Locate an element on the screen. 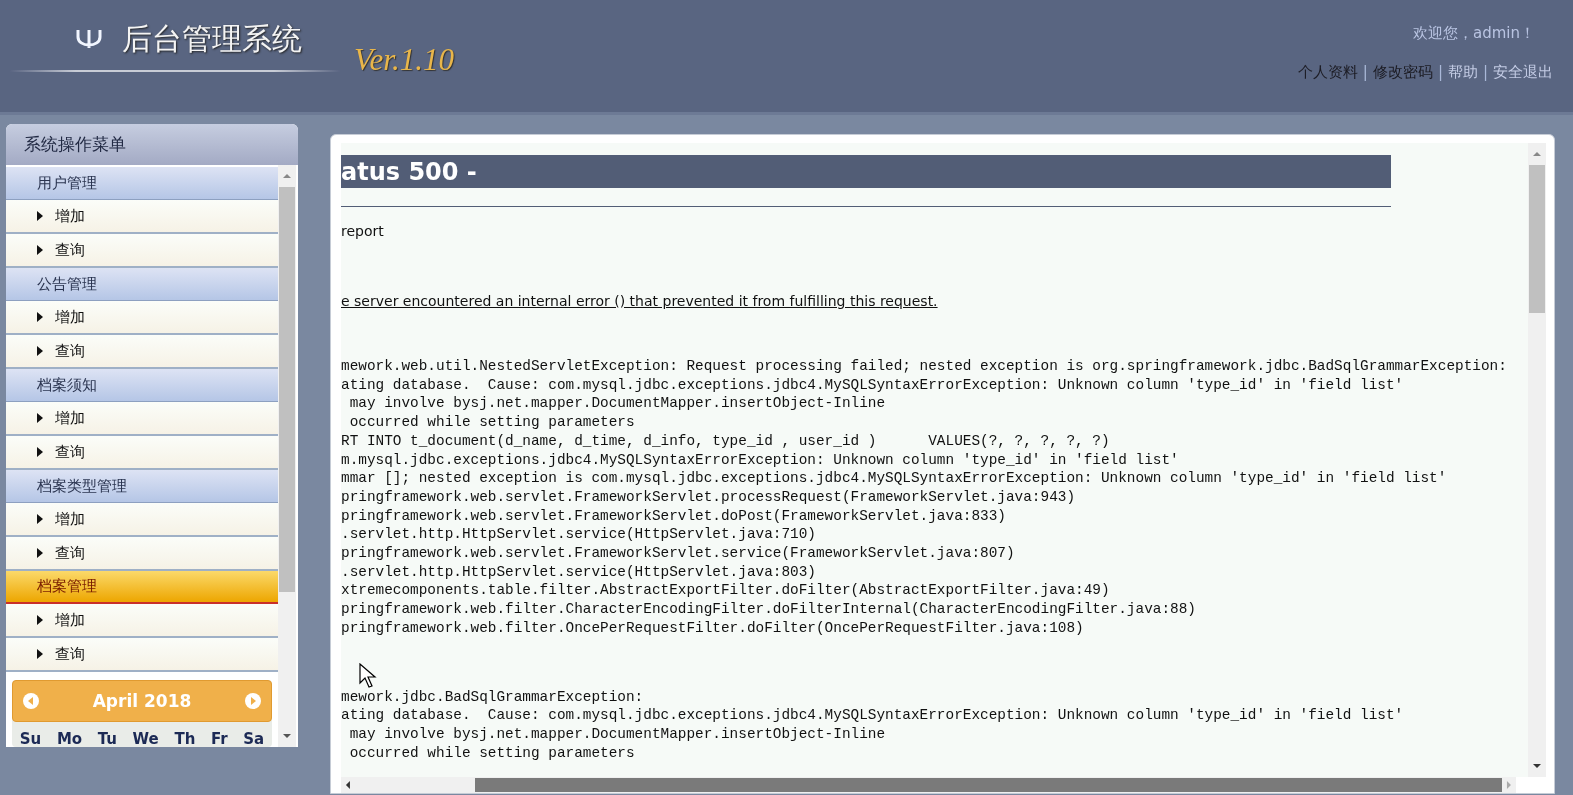 Image resolution: width=1573 pixels, height=795 pixels. prev-month-icon is located at coordinates (31, 701).